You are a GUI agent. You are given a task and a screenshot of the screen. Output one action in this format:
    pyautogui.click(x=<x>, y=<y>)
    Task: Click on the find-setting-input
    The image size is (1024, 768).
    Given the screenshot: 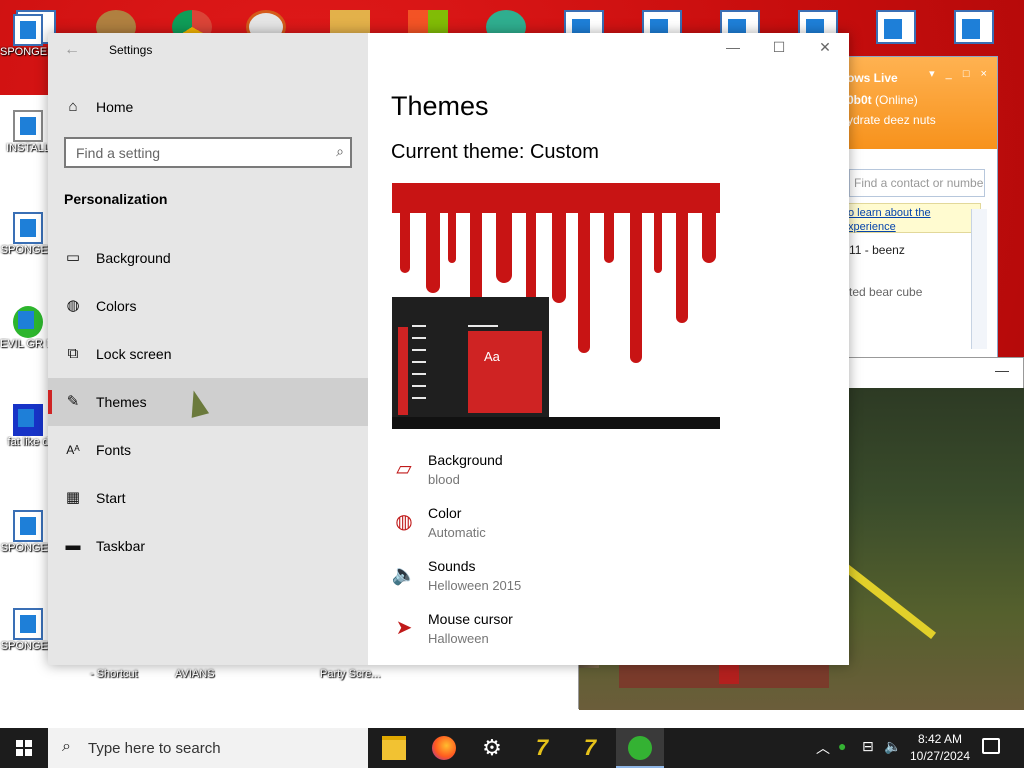 What is the action you would take?
    pyautogui.click(x=191, y=152)
    